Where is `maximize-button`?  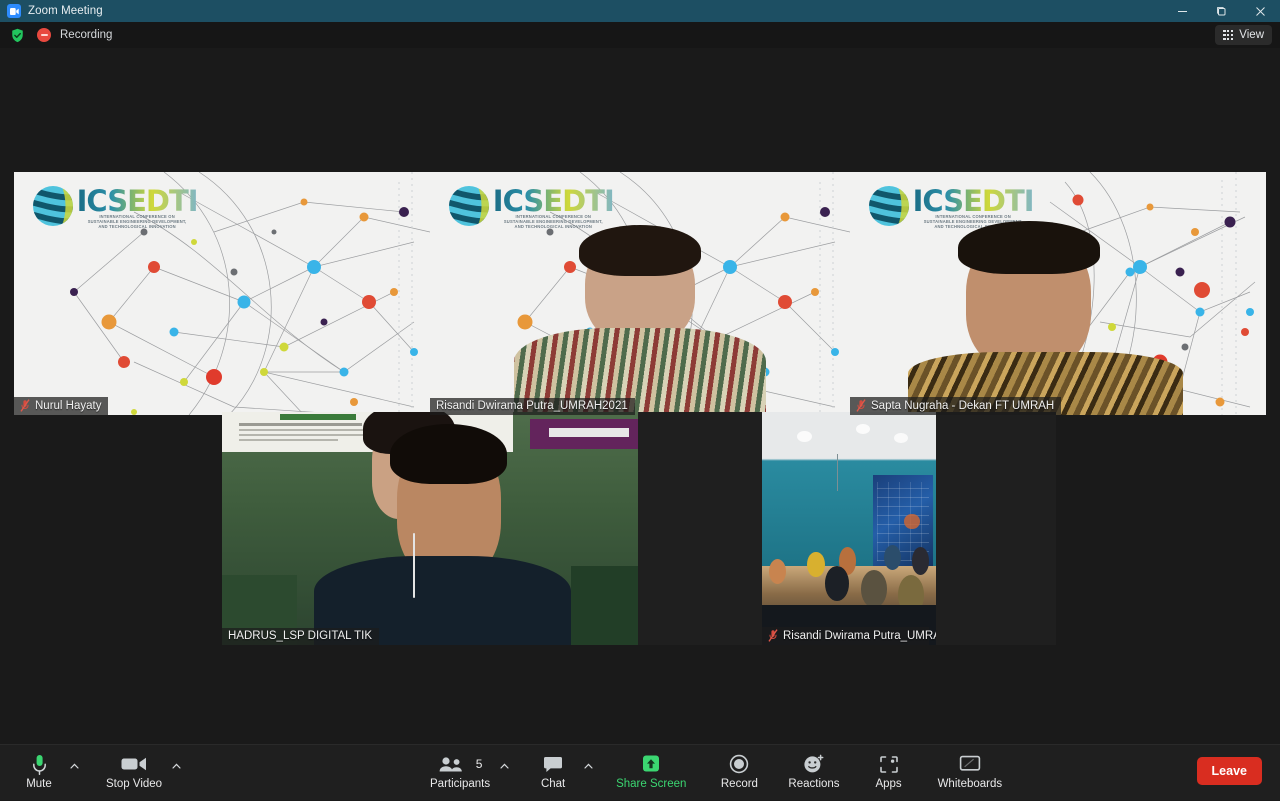
maximize-button is located at coordinates (1221, 11).